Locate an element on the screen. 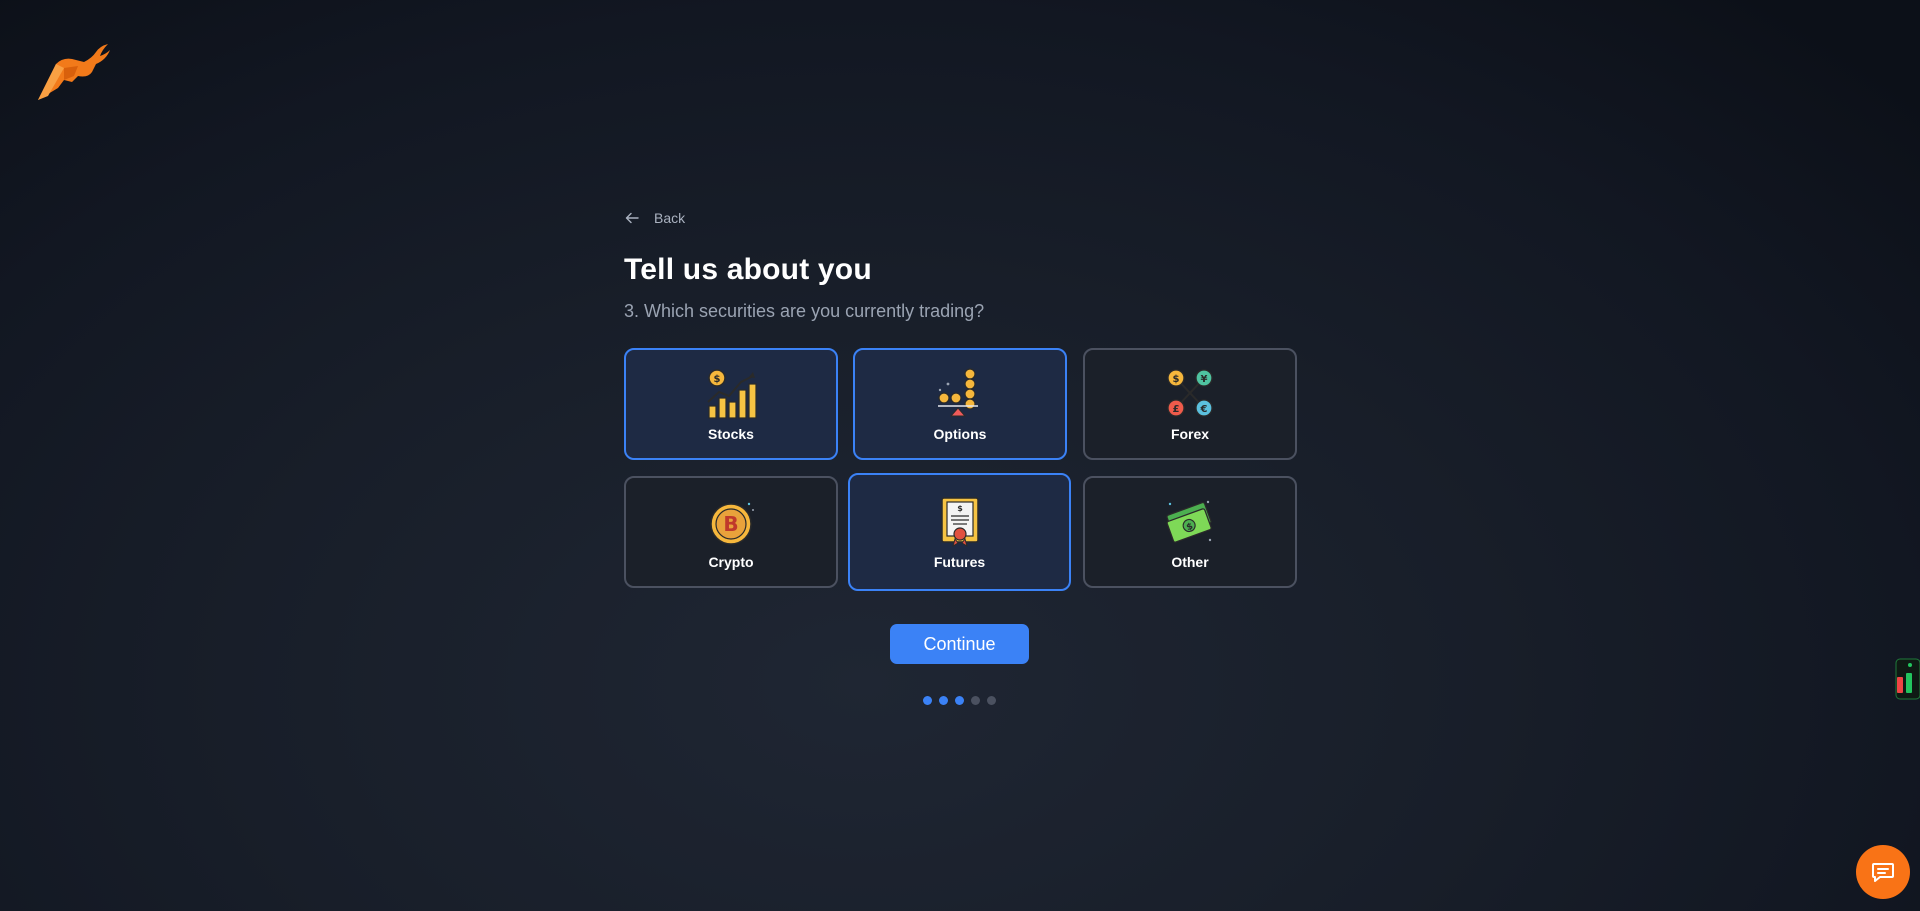 The width and height of the screenshot is (1920, 911). option-options: Options is located at coordinates (960, 404).